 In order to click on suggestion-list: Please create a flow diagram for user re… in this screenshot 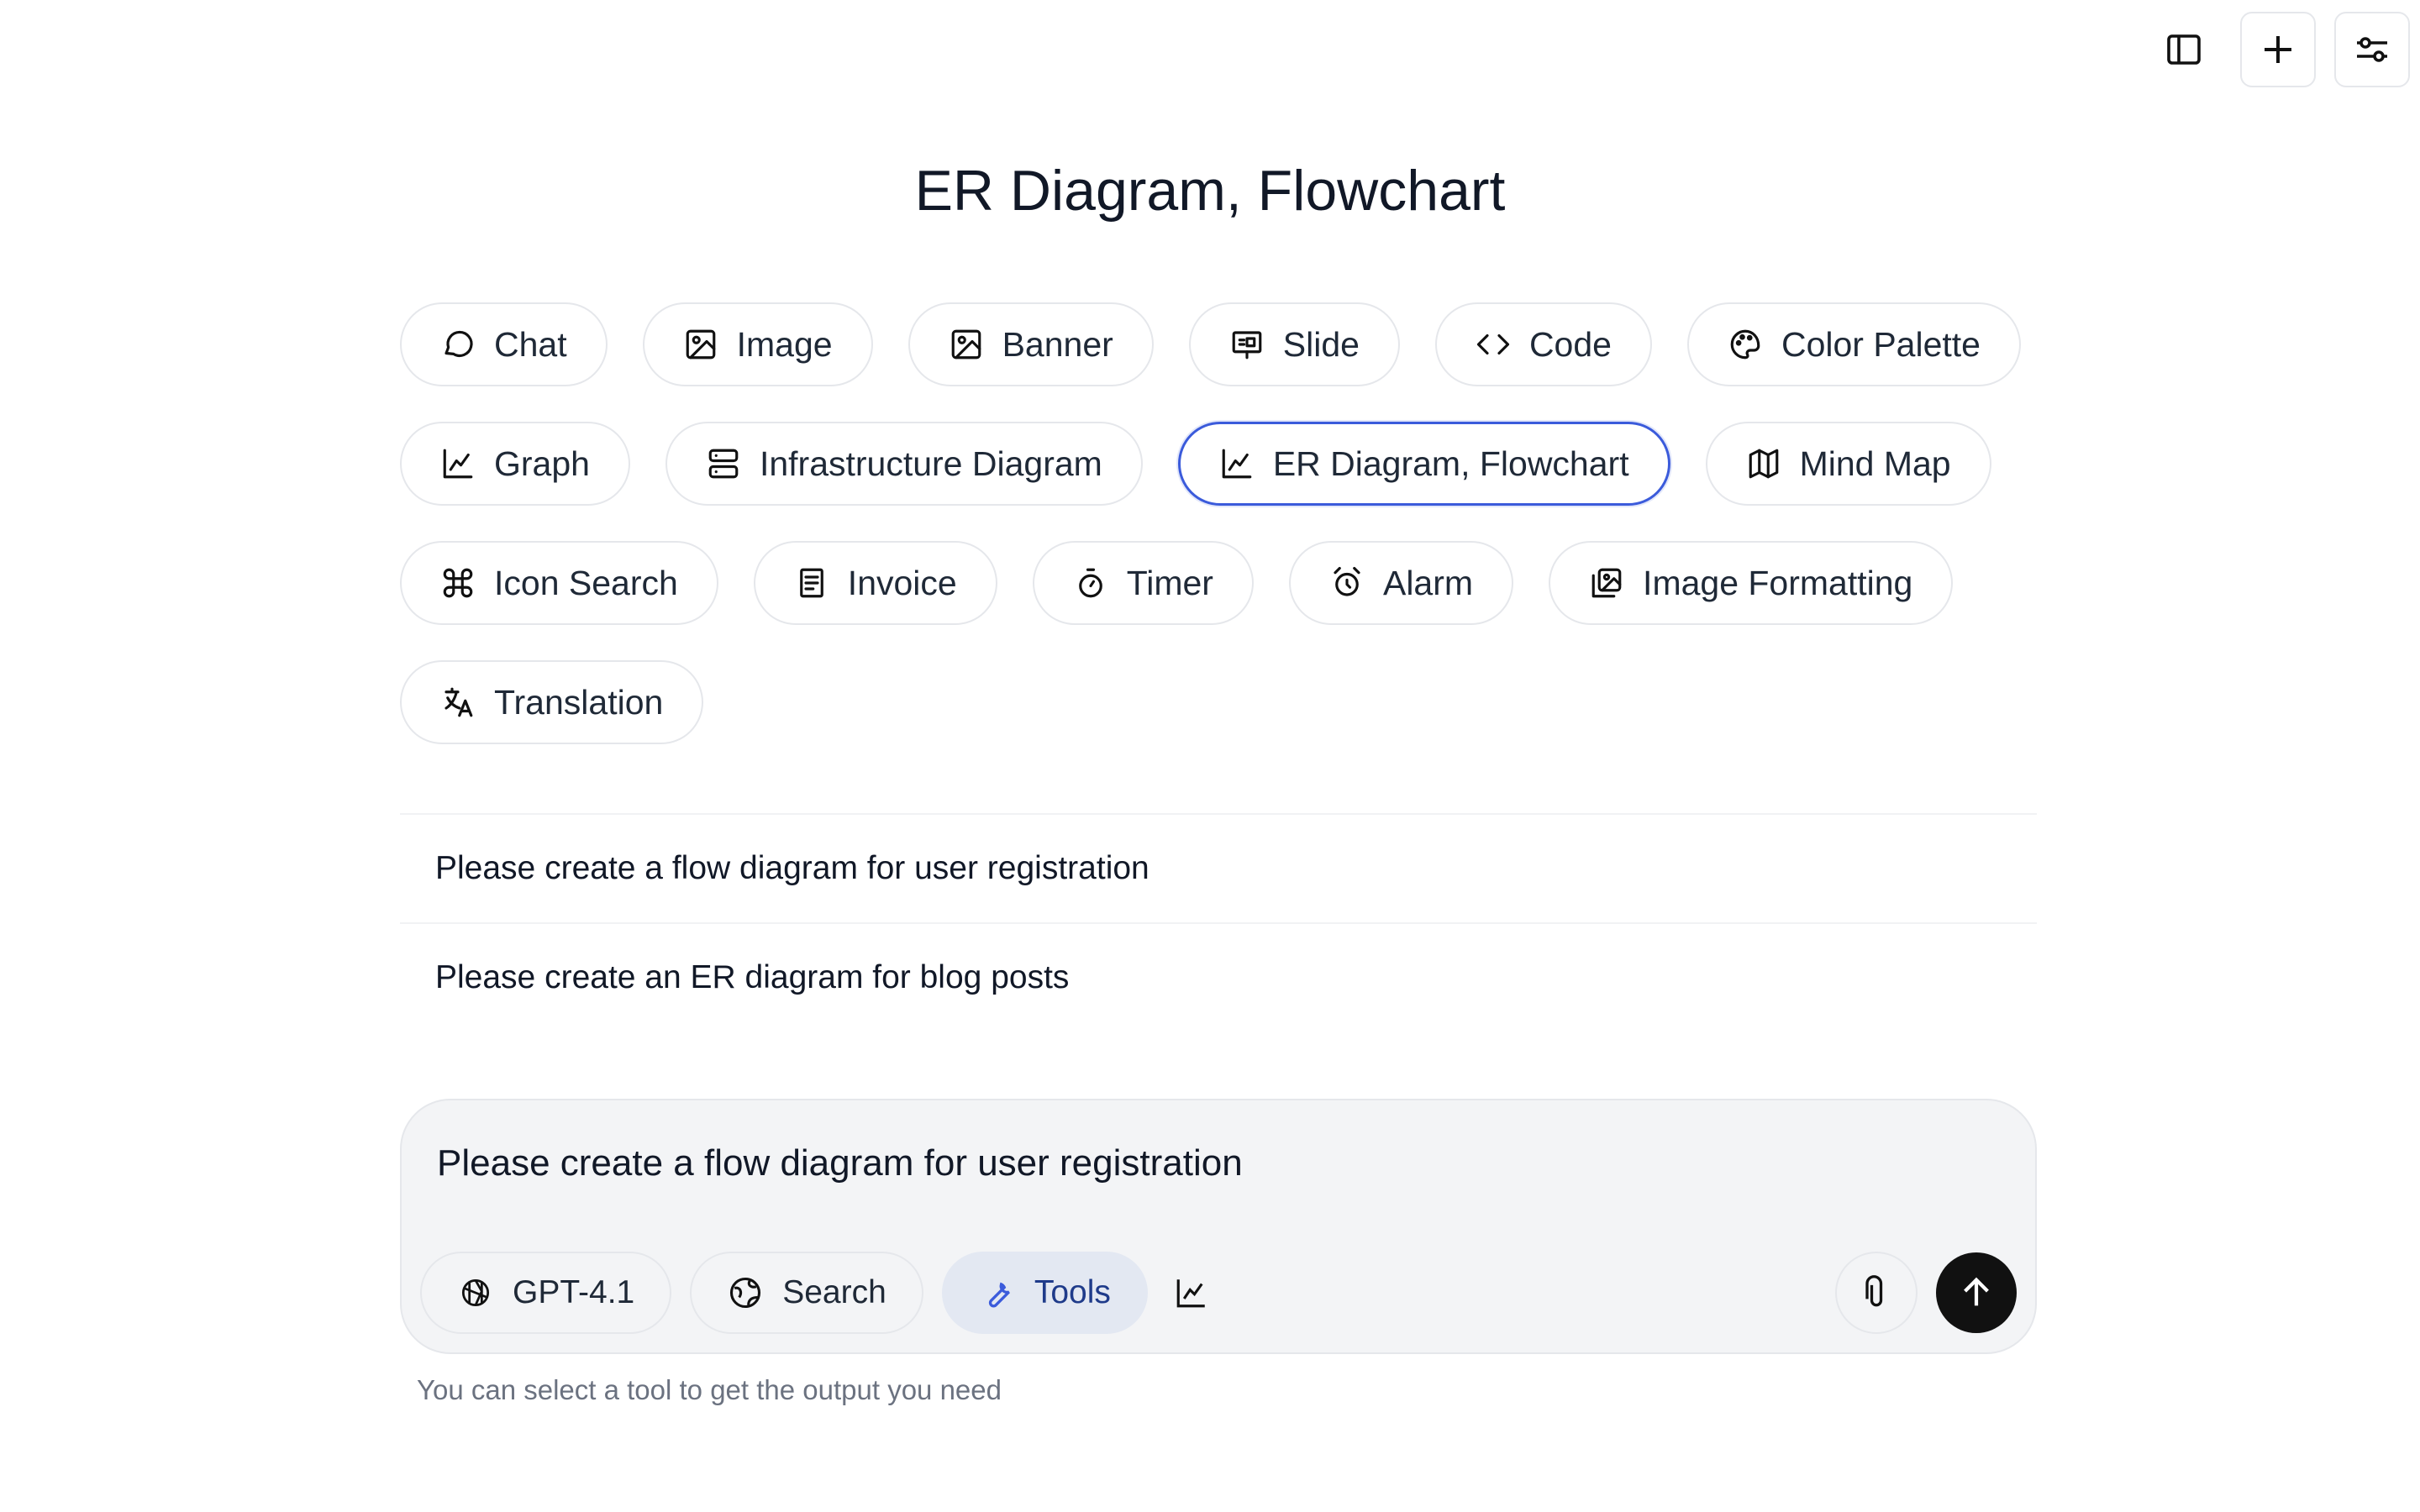, I will do `click(1218, 922)`.